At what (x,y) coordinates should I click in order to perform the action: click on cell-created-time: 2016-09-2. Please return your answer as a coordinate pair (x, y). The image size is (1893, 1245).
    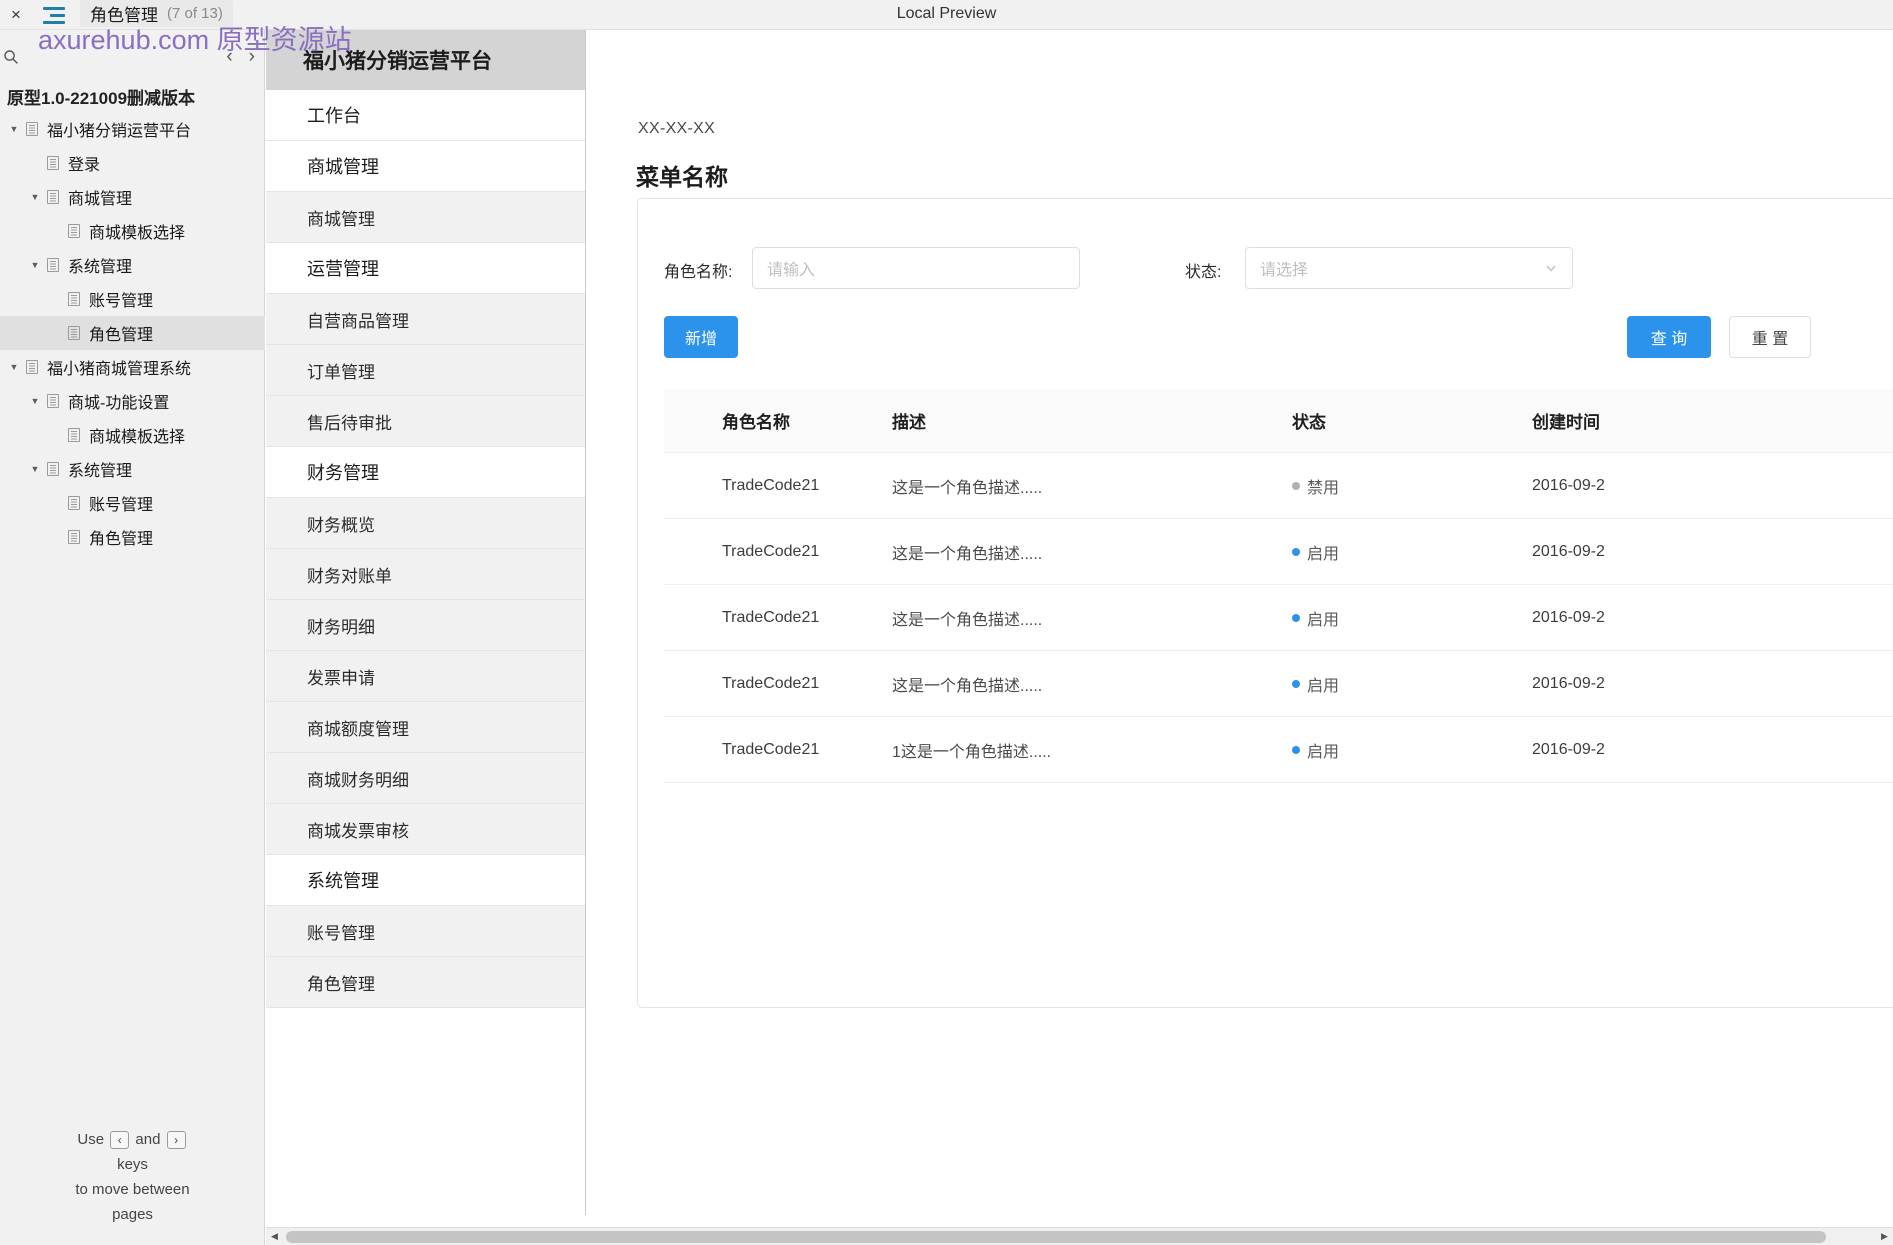
    Looking at the image, I should click on (1568, 485).